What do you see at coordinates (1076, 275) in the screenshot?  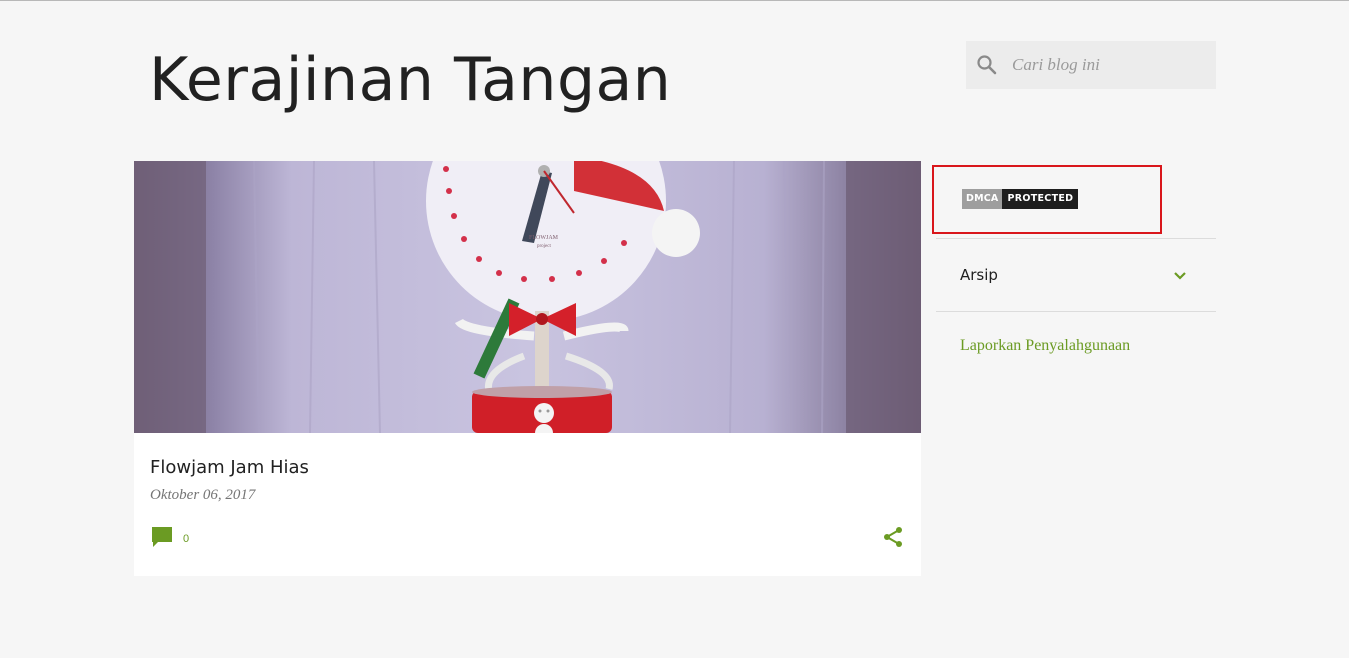 I see `archive-toggle: Arsip` at bounding box center [1076, 275].